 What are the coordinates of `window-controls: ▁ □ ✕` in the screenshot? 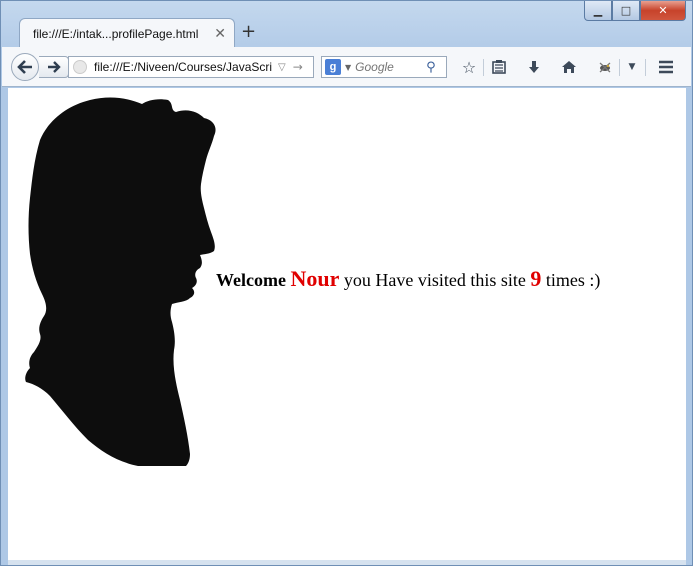 It's located at (635, 11).